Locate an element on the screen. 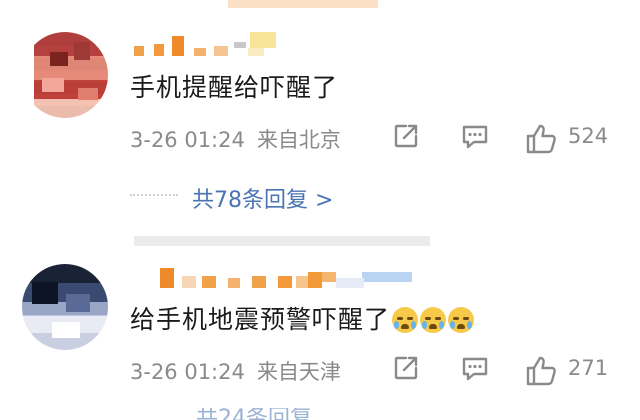 Image resolution: width=640 pixels, height=420 pixels. comment-meta: 3-26 01:24 来自北京 is located at coordinates (235, 139).